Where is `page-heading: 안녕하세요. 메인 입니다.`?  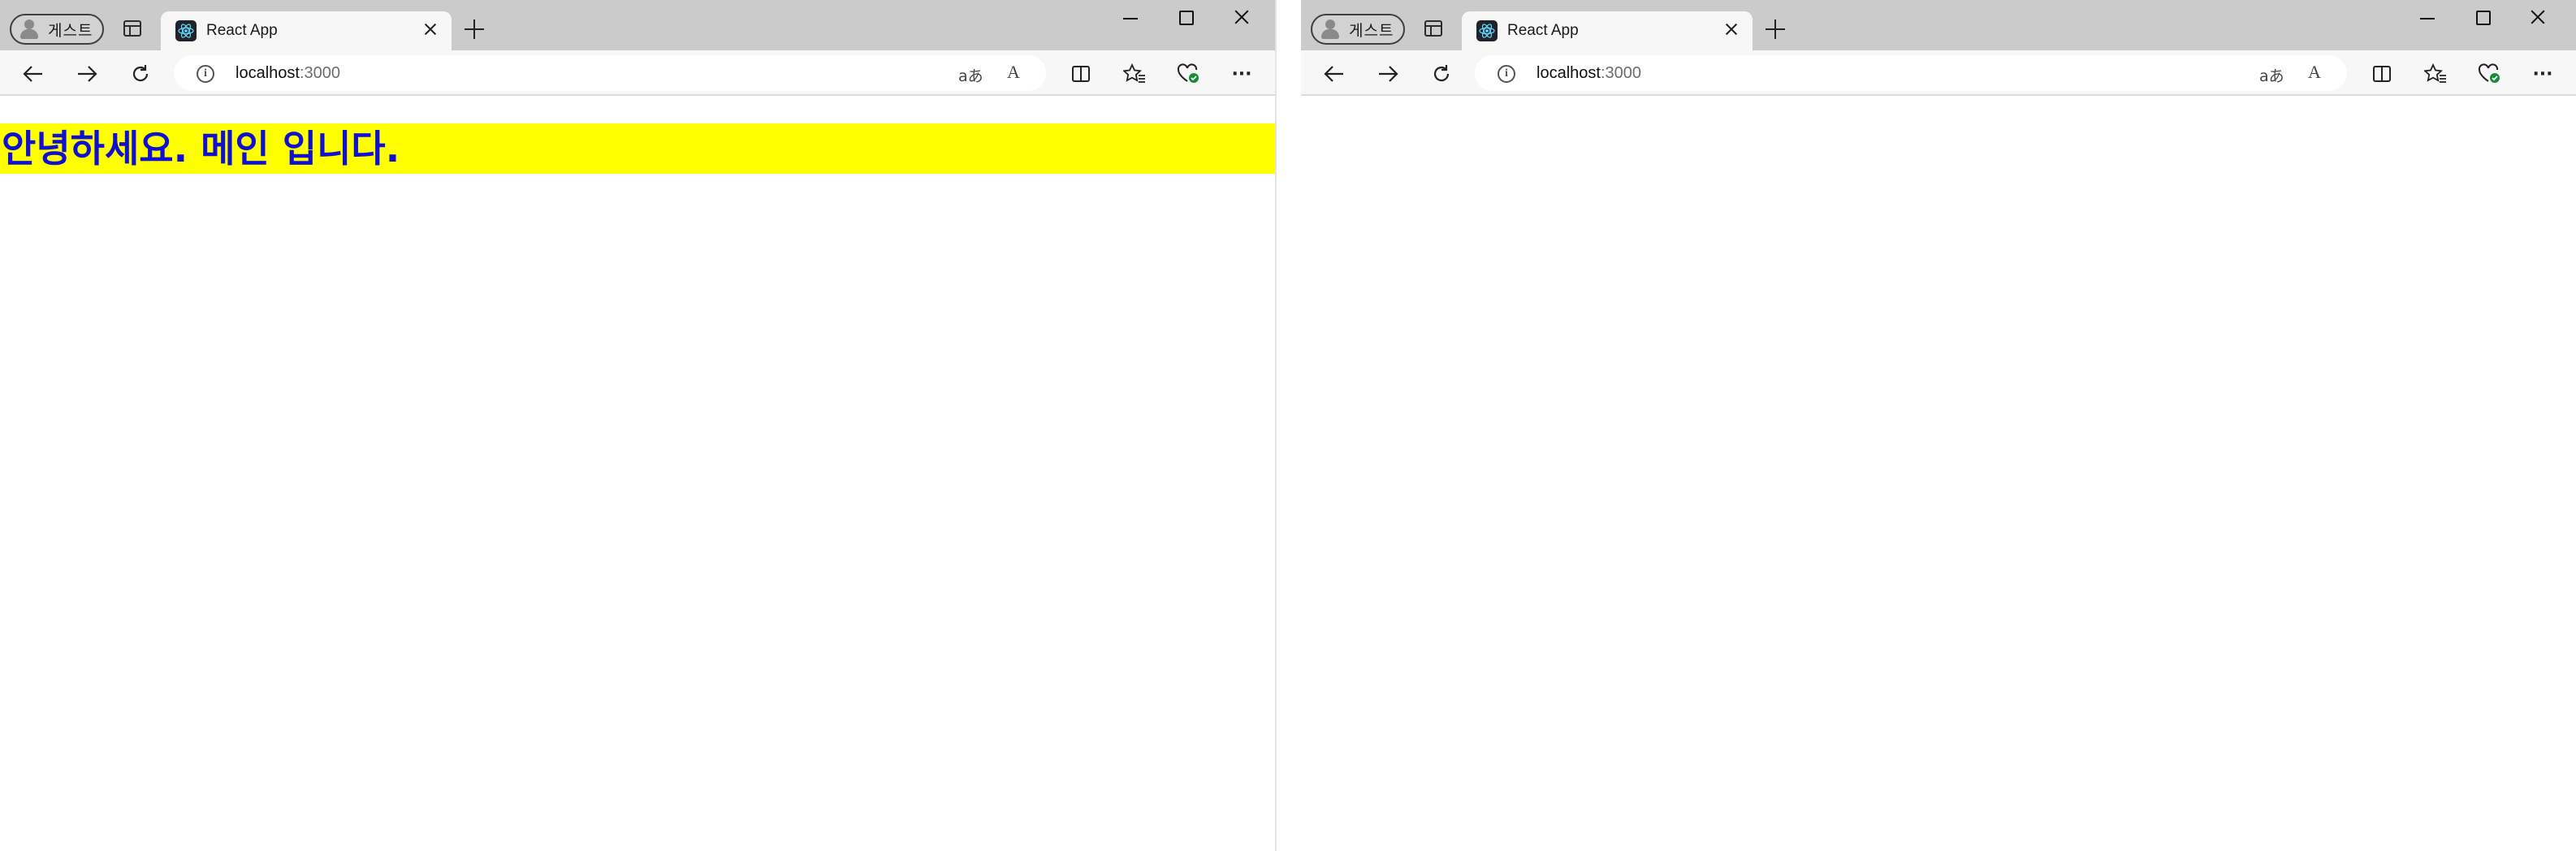
page-heading: 안녕하세요. 메인 입니다. is located at coordinates (201, 149).